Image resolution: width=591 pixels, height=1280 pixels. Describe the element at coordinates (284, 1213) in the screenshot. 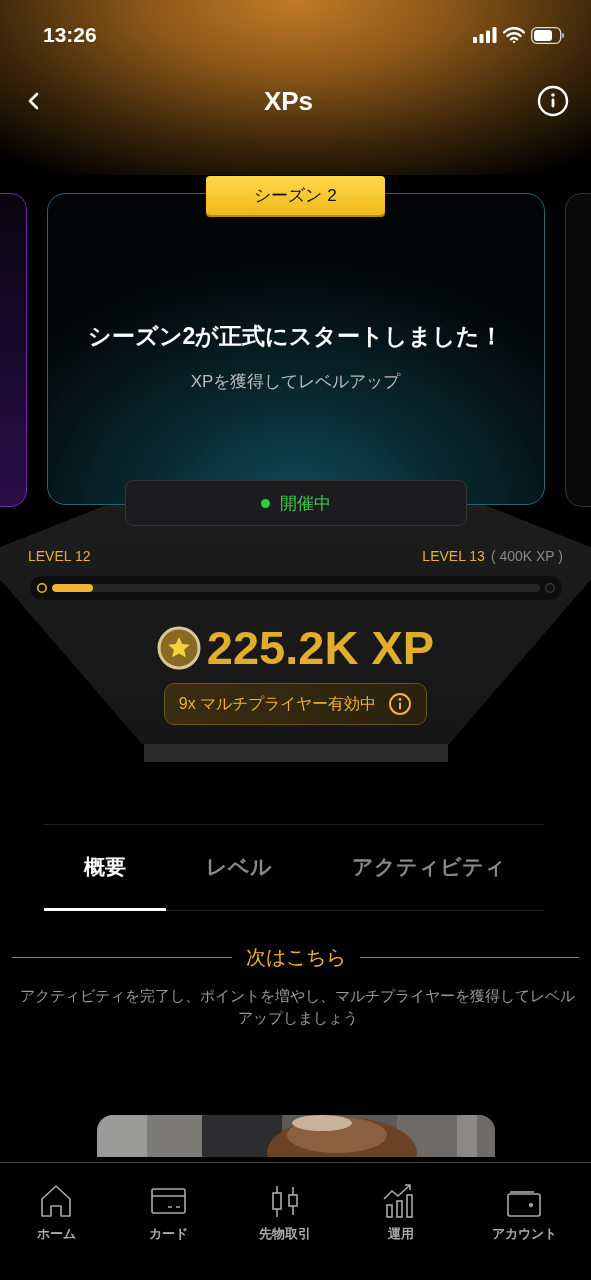

I see `nav-item: 先物取引` at that location.